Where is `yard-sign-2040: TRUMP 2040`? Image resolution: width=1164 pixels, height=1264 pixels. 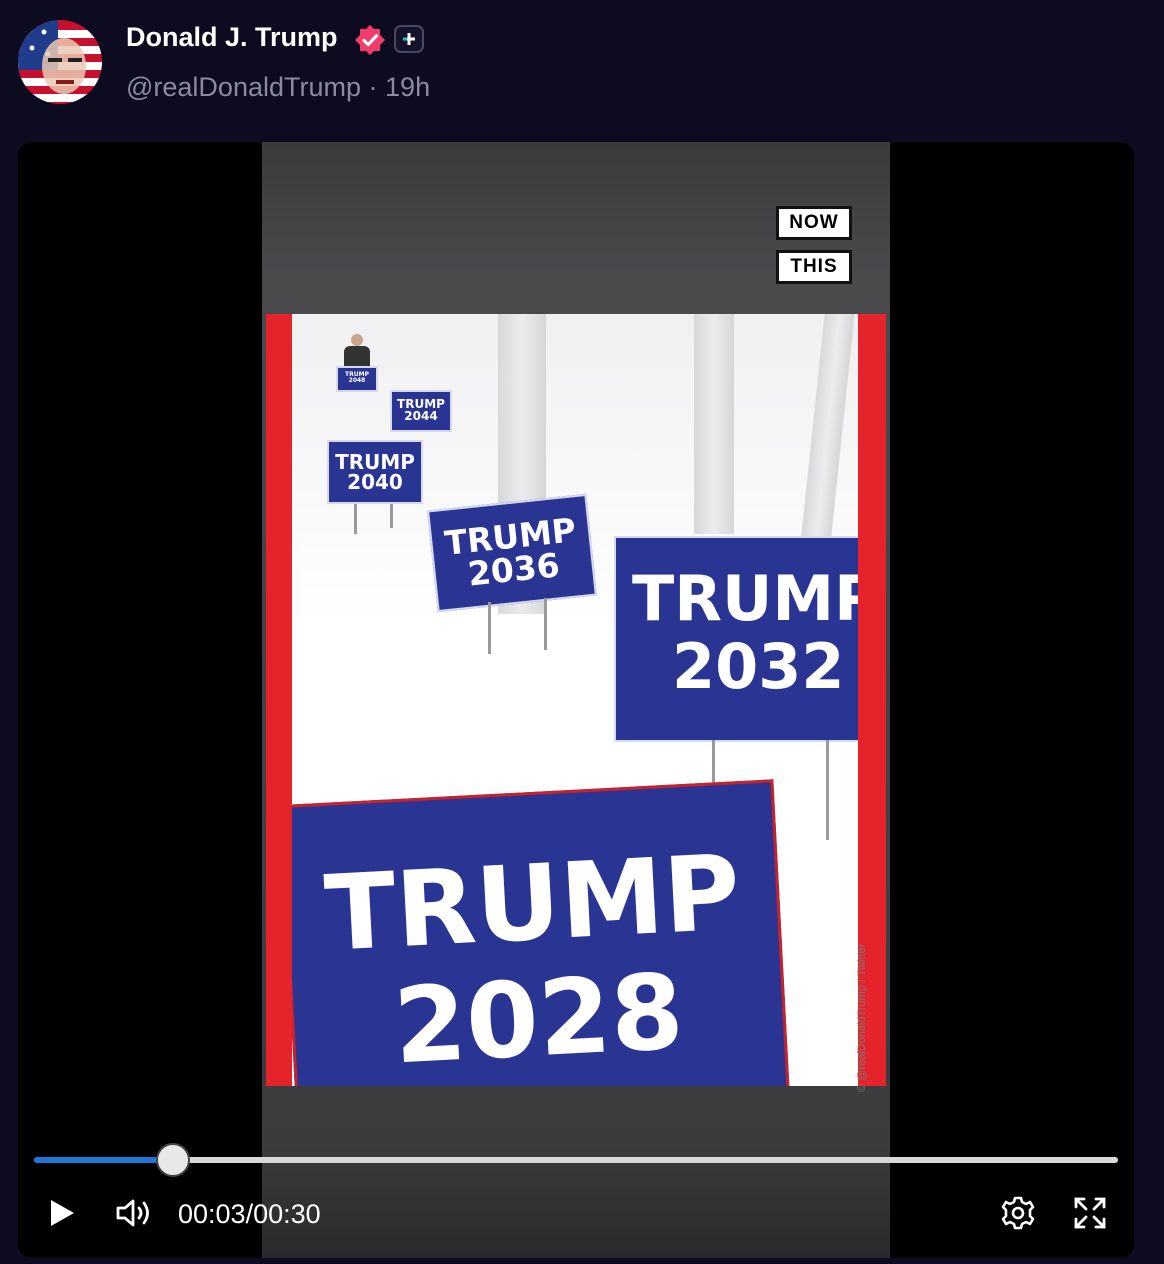
yard-sign-2040: TRUMP 2040 is located at coordinates (375, 472).